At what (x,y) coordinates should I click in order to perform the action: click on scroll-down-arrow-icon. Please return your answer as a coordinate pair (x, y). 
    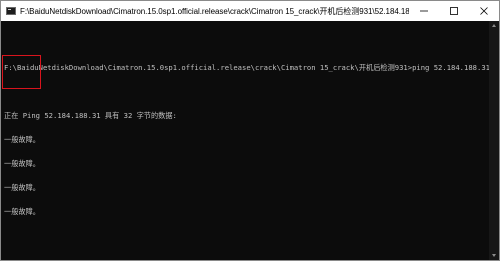
    Looking at the image, I should click on (494, 255).